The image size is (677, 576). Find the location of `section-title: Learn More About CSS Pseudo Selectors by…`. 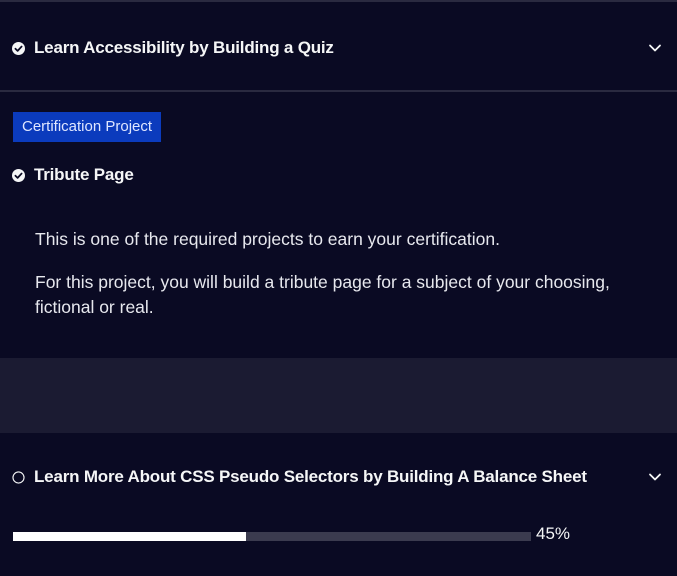

section-title: Learn More About CSS Pseudo Selectors by… is located at coordinates (310, 476).